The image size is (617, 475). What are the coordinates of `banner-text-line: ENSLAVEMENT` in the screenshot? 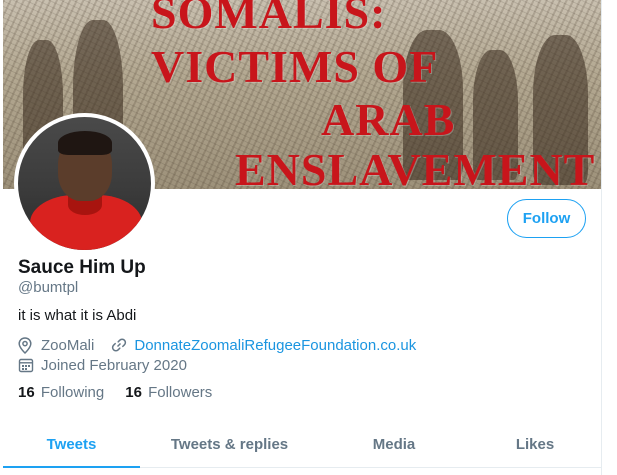 It's located at (415, 166).